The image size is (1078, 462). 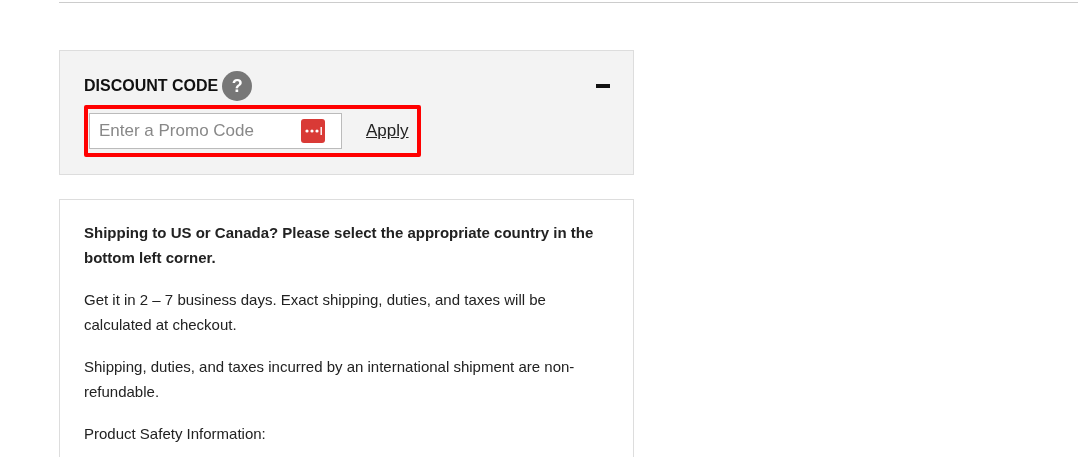 I want to click on info-paragraph: Product Safety Information:, so click(x=175, y=434).